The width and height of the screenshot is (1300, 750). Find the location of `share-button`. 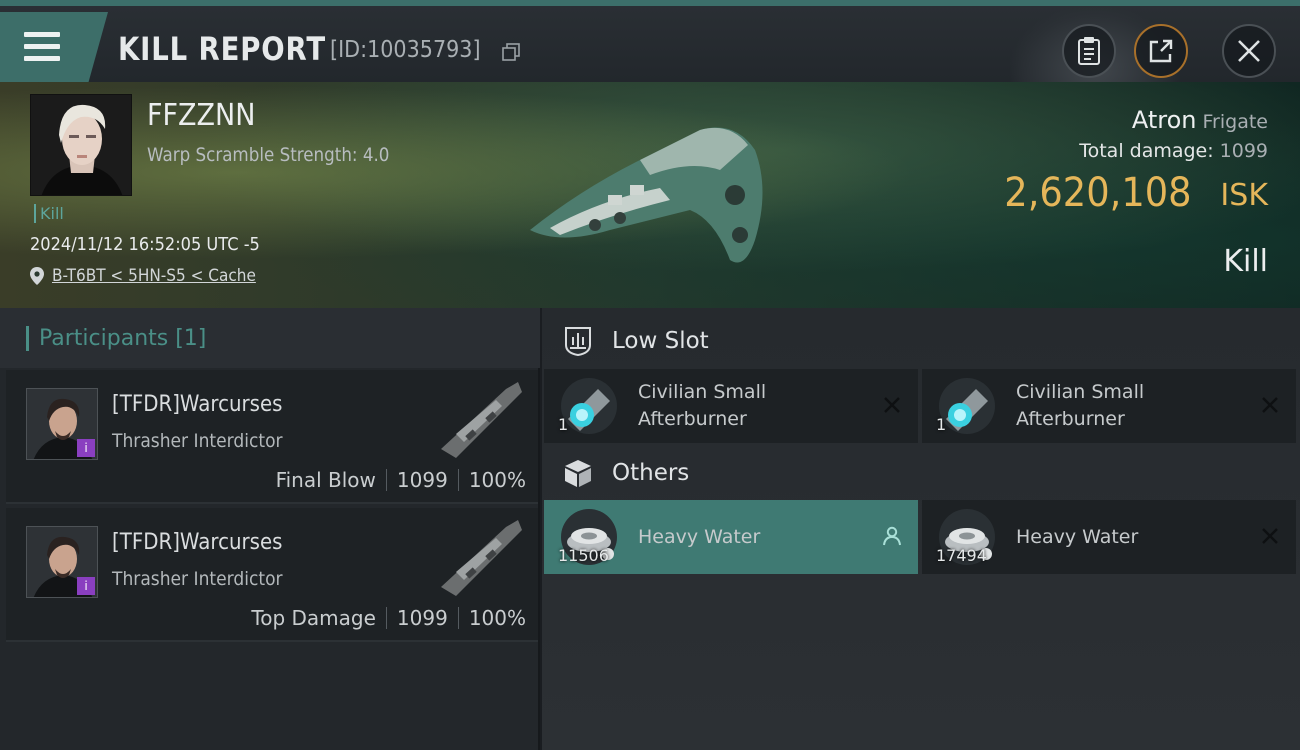

share-button is located at coordinates (1161, 51).